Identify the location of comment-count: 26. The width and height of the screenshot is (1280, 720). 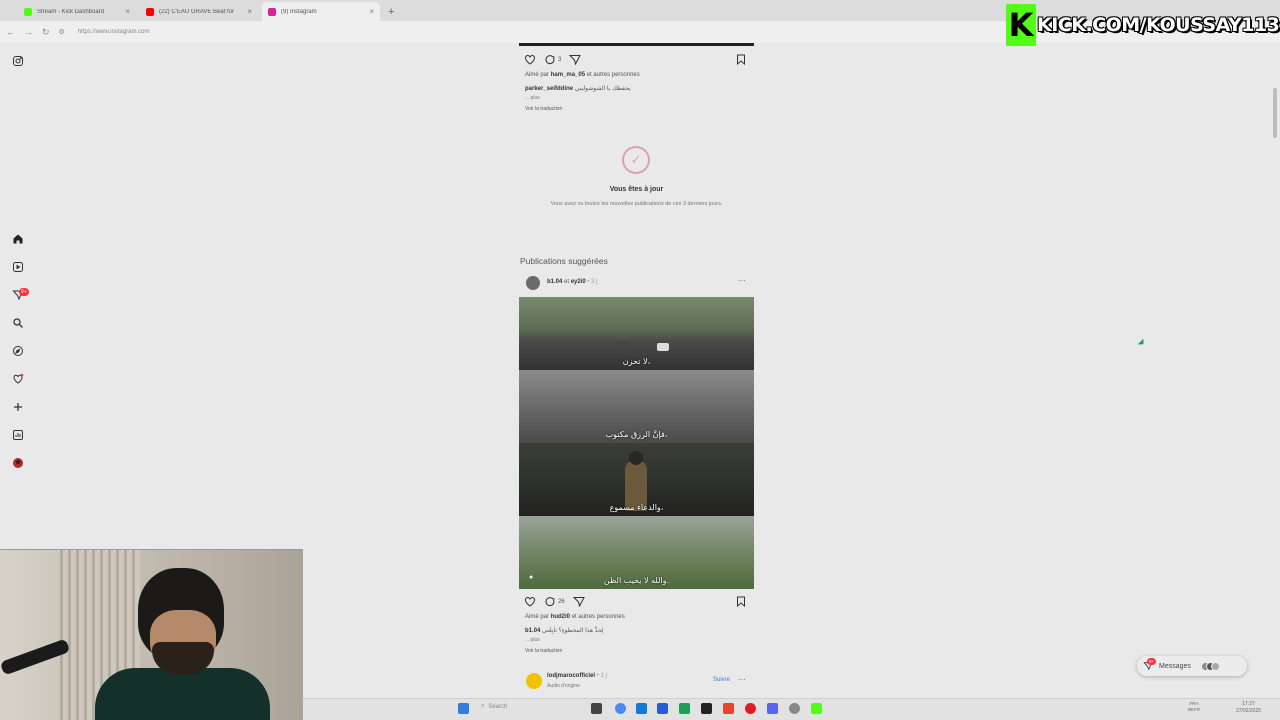
(561, 601).